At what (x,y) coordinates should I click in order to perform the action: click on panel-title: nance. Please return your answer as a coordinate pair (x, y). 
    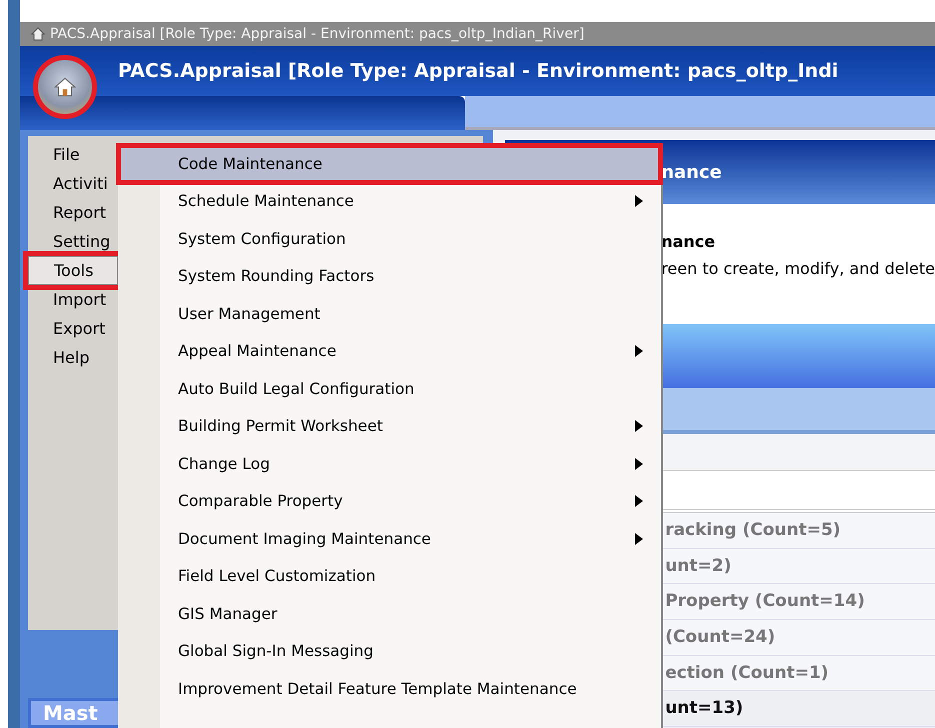
    Looking at the image, I should click on (691, 172).